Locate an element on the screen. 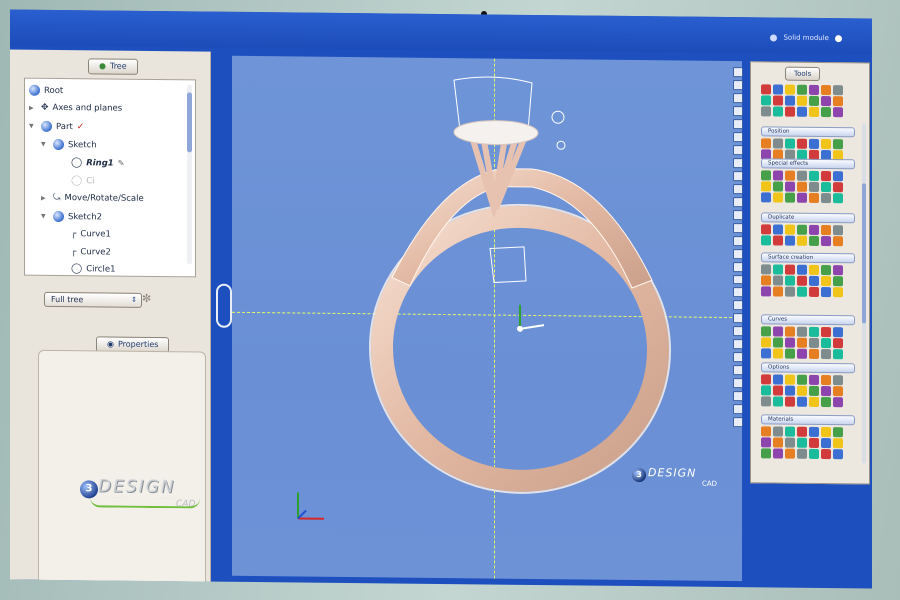  module-indicator: Solid module is located at coordinates (806, 37).